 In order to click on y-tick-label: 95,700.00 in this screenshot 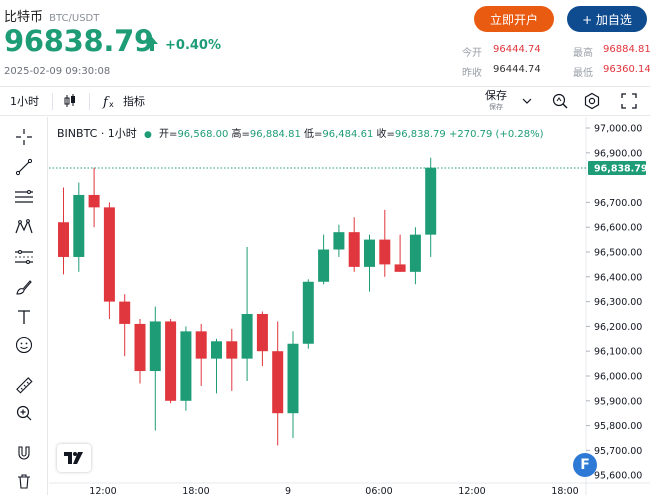, I will do `click(618, 451)`.